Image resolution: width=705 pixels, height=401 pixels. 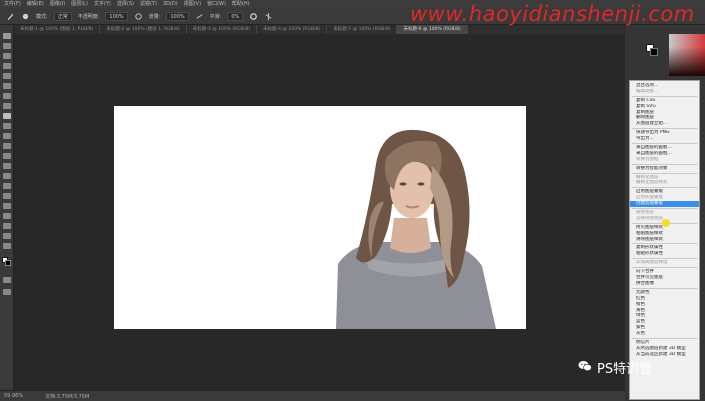 I want to click on context-menu-item: 粘贴形状属性, so click(x=664, y=254).